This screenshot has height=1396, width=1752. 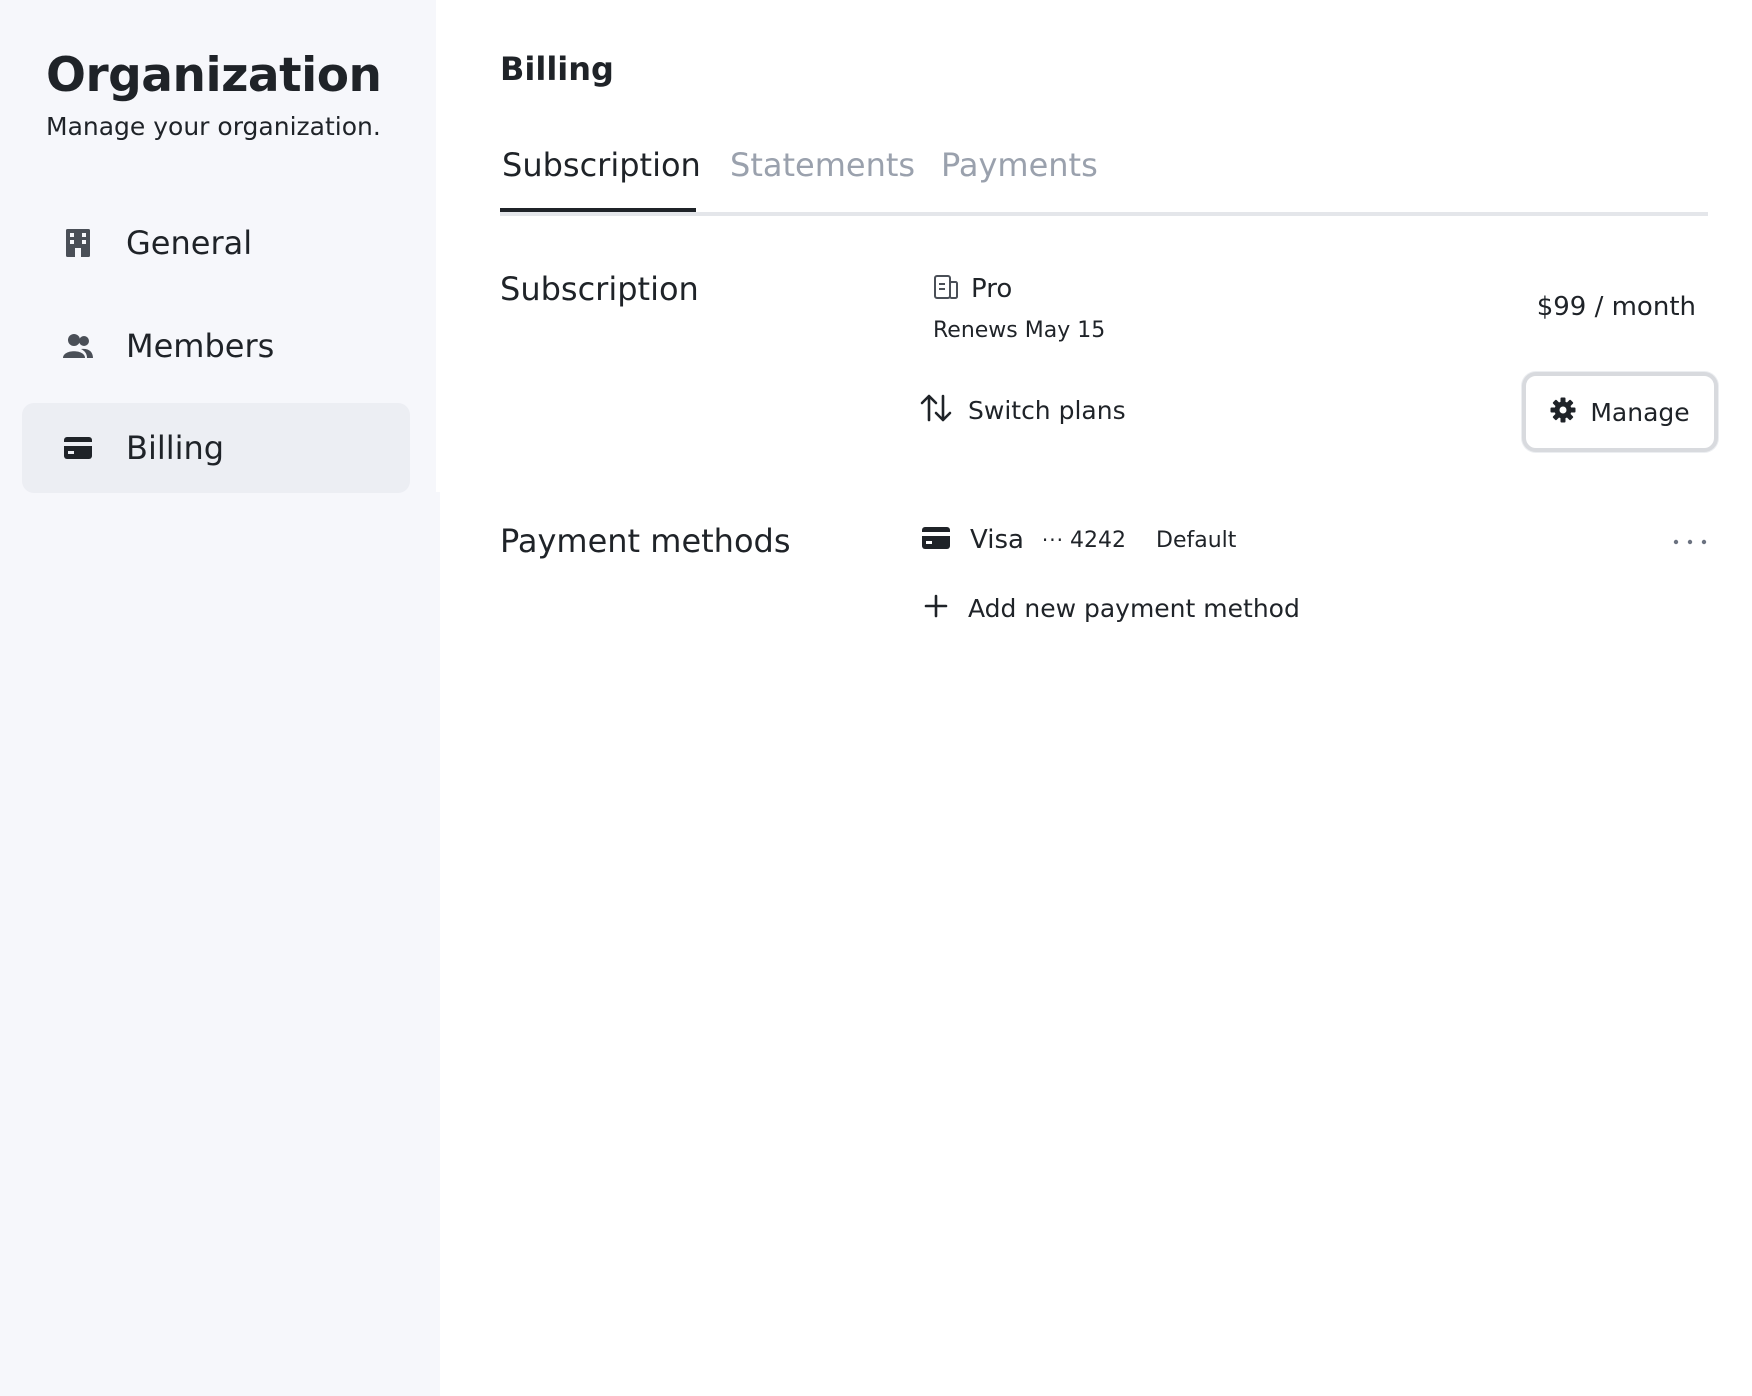 I want to click on building-icon, so click(x=78, y=243).